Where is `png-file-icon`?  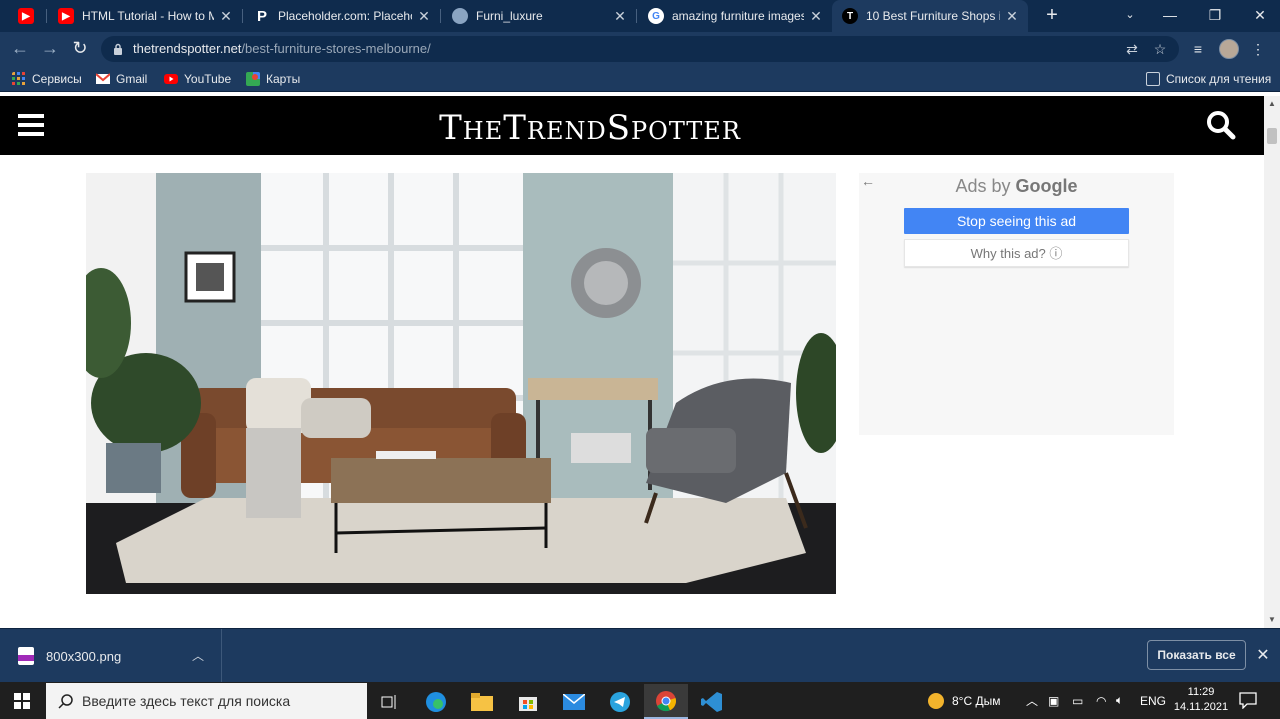 png-file-icon is located at coordinates (26, 656).